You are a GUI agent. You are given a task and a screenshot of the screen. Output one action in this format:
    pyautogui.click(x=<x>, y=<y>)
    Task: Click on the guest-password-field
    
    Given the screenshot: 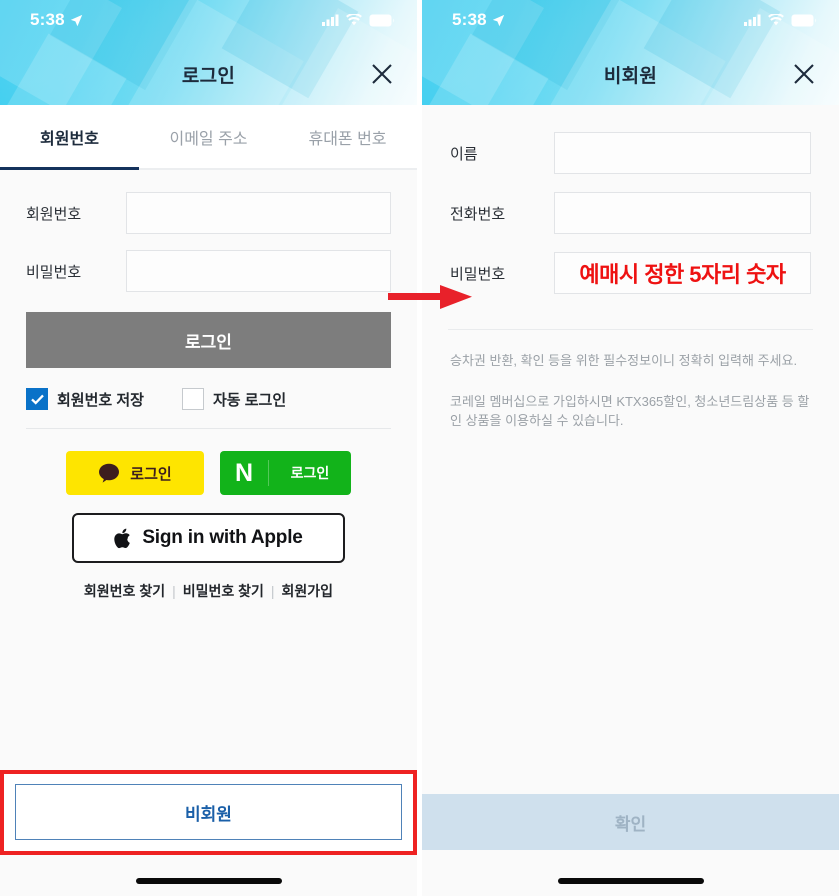 What is the action you would take?
    pyautogui.click(x=682, y=273)
    